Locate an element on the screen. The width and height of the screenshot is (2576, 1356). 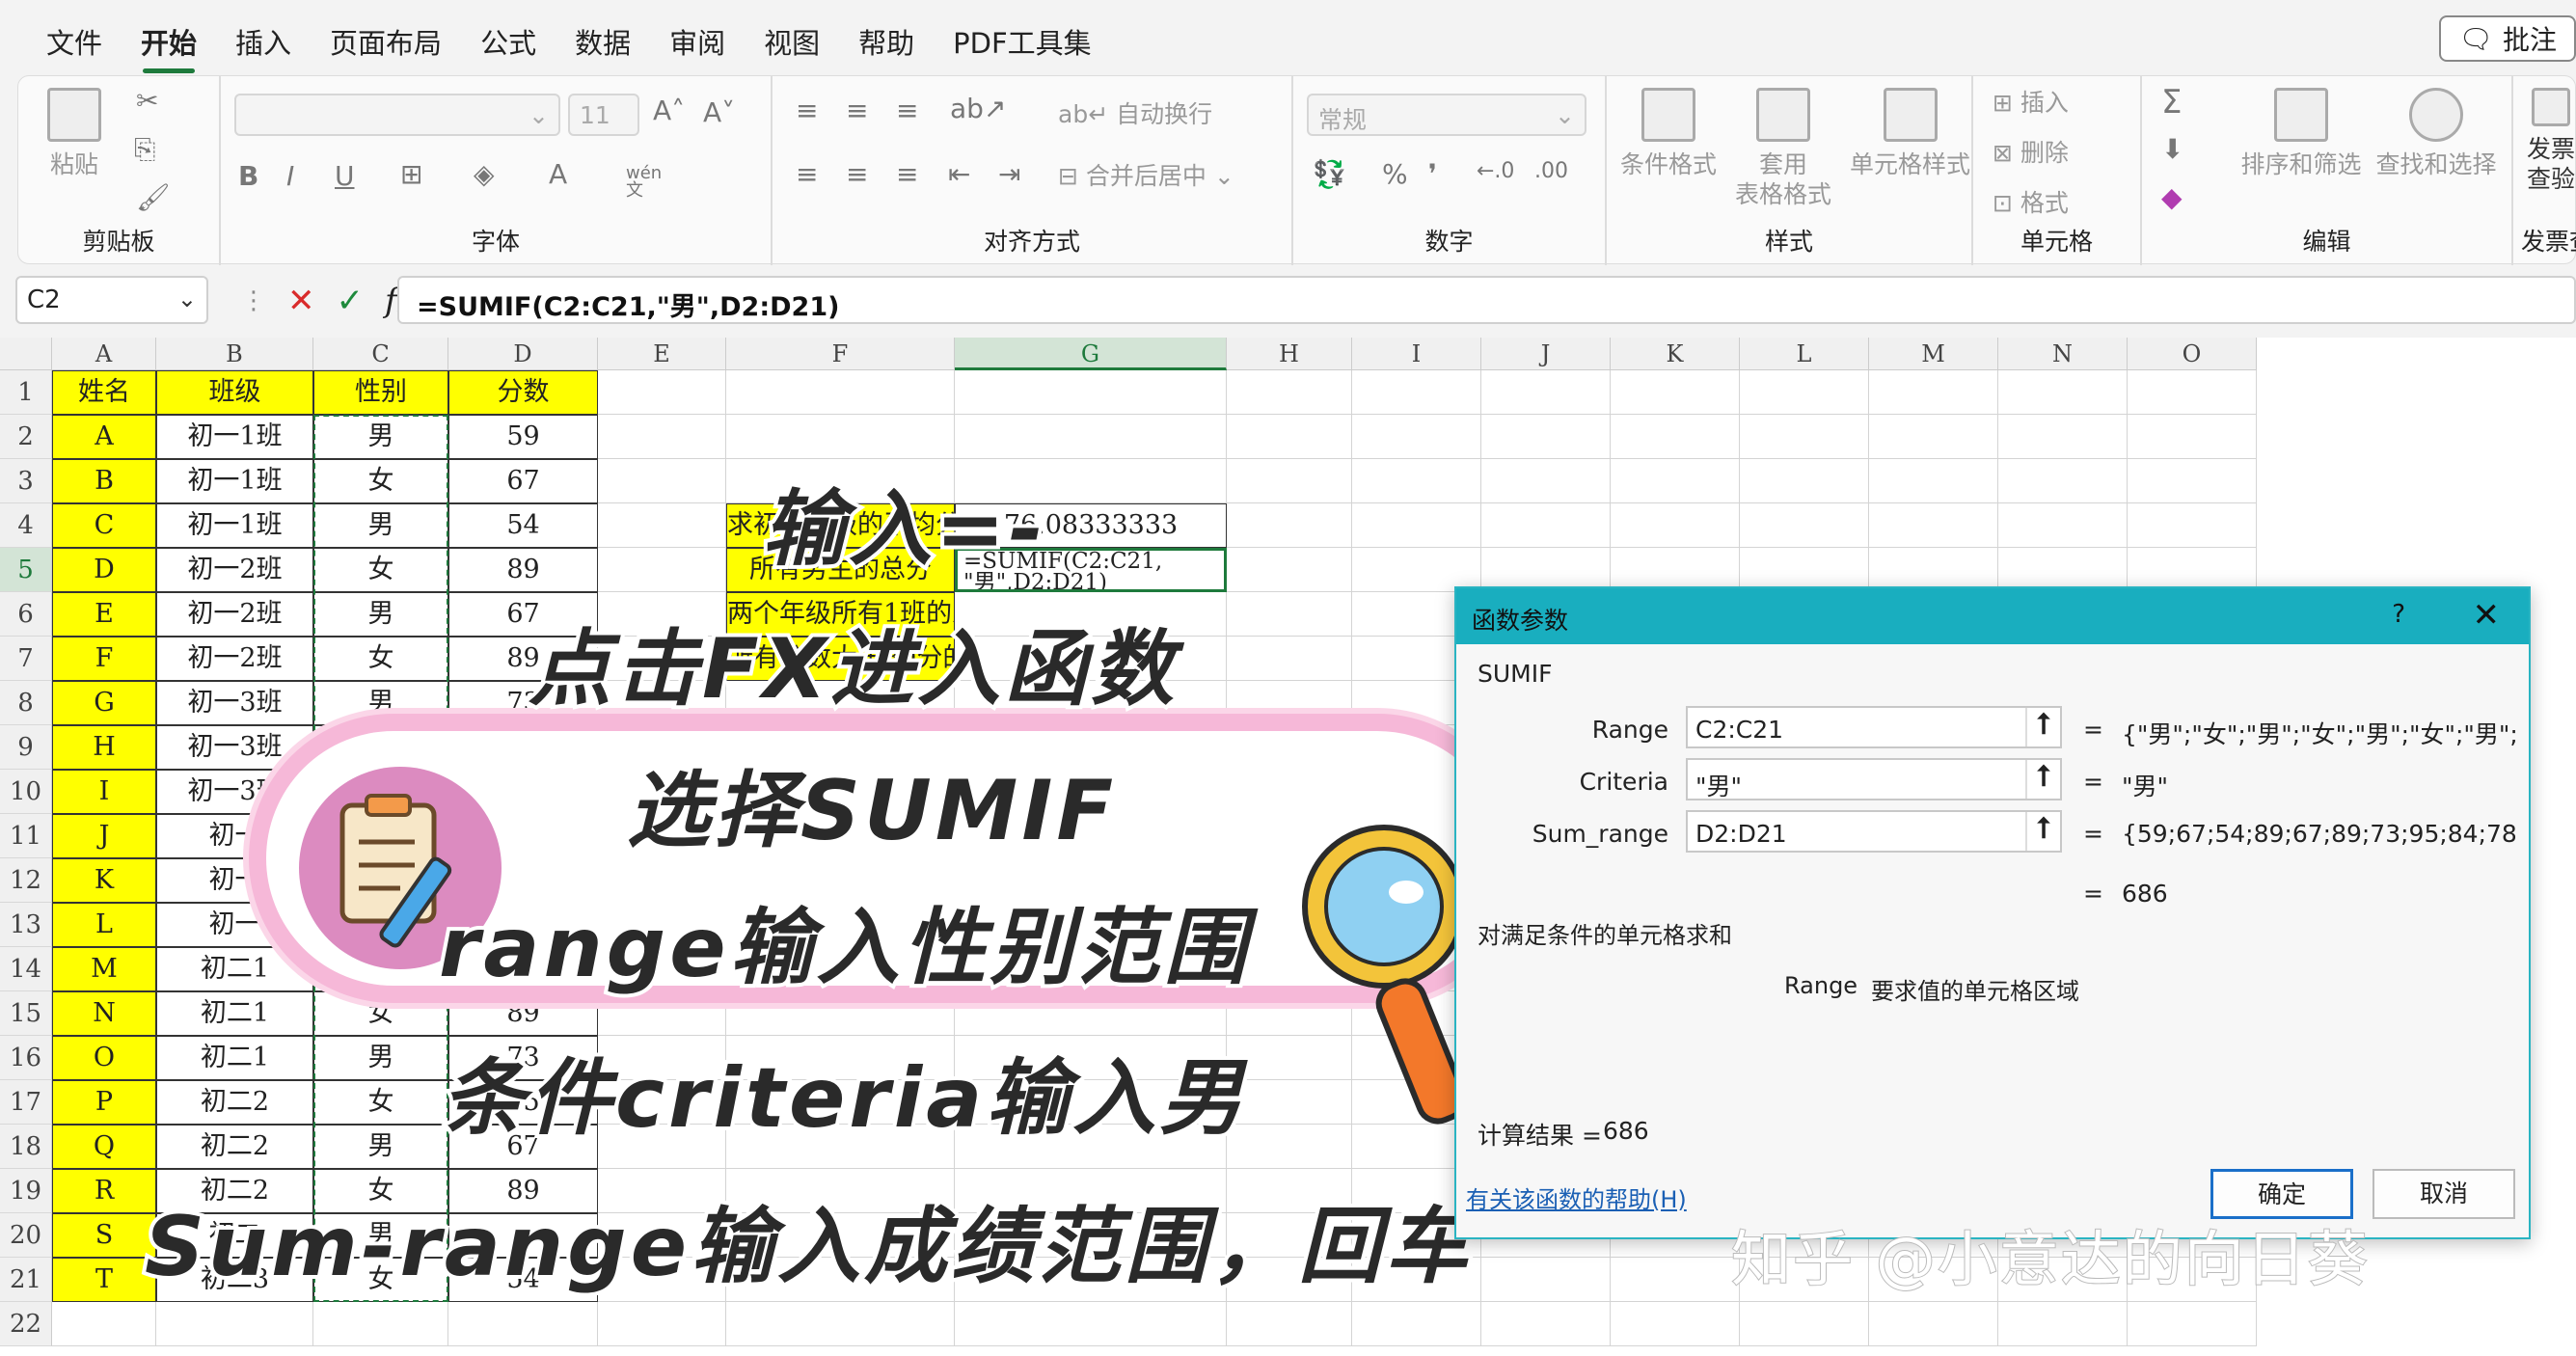
column-header: N is located at coordinates (2063, 354).